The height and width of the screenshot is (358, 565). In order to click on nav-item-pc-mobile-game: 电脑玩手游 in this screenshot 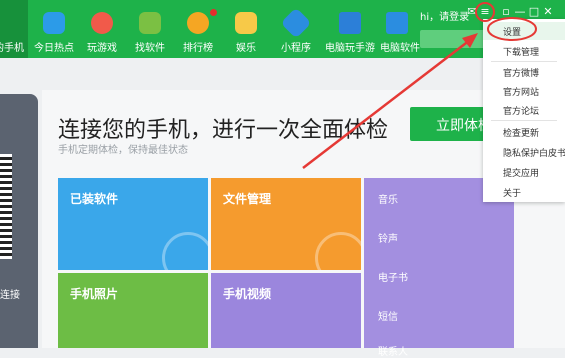, I will do `click(350, 29)`.